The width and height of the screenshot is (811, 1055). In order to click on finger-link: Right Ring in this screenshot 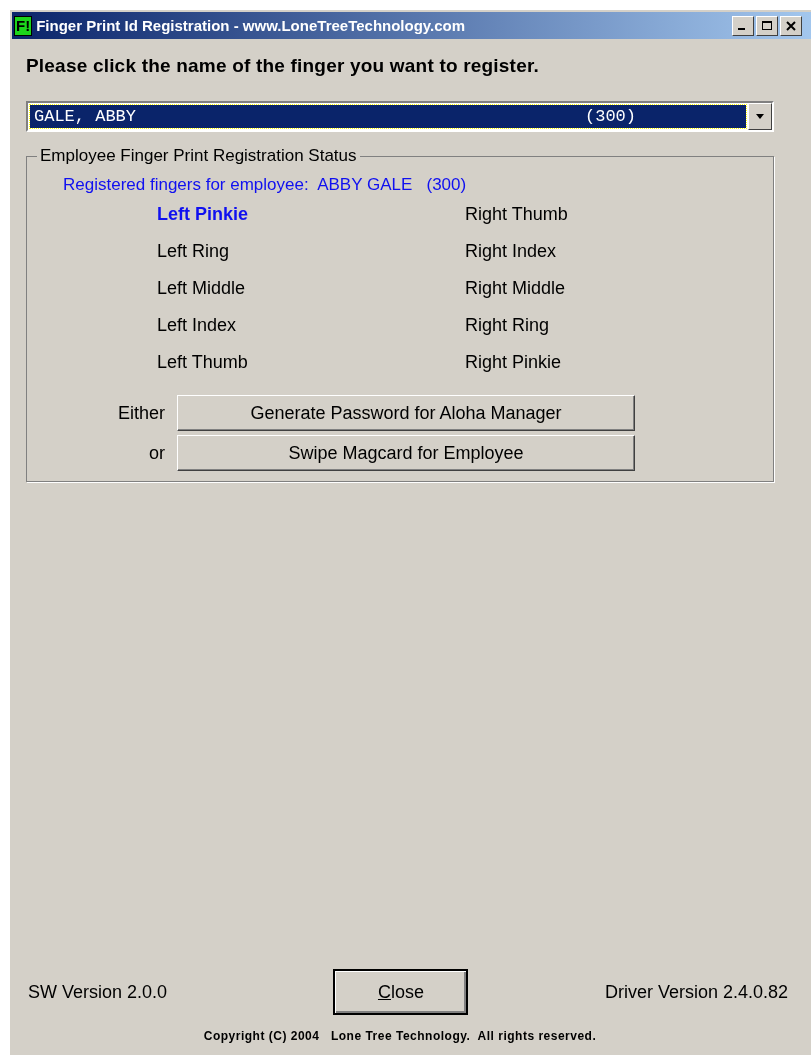, I will do `click(507, 325)`.